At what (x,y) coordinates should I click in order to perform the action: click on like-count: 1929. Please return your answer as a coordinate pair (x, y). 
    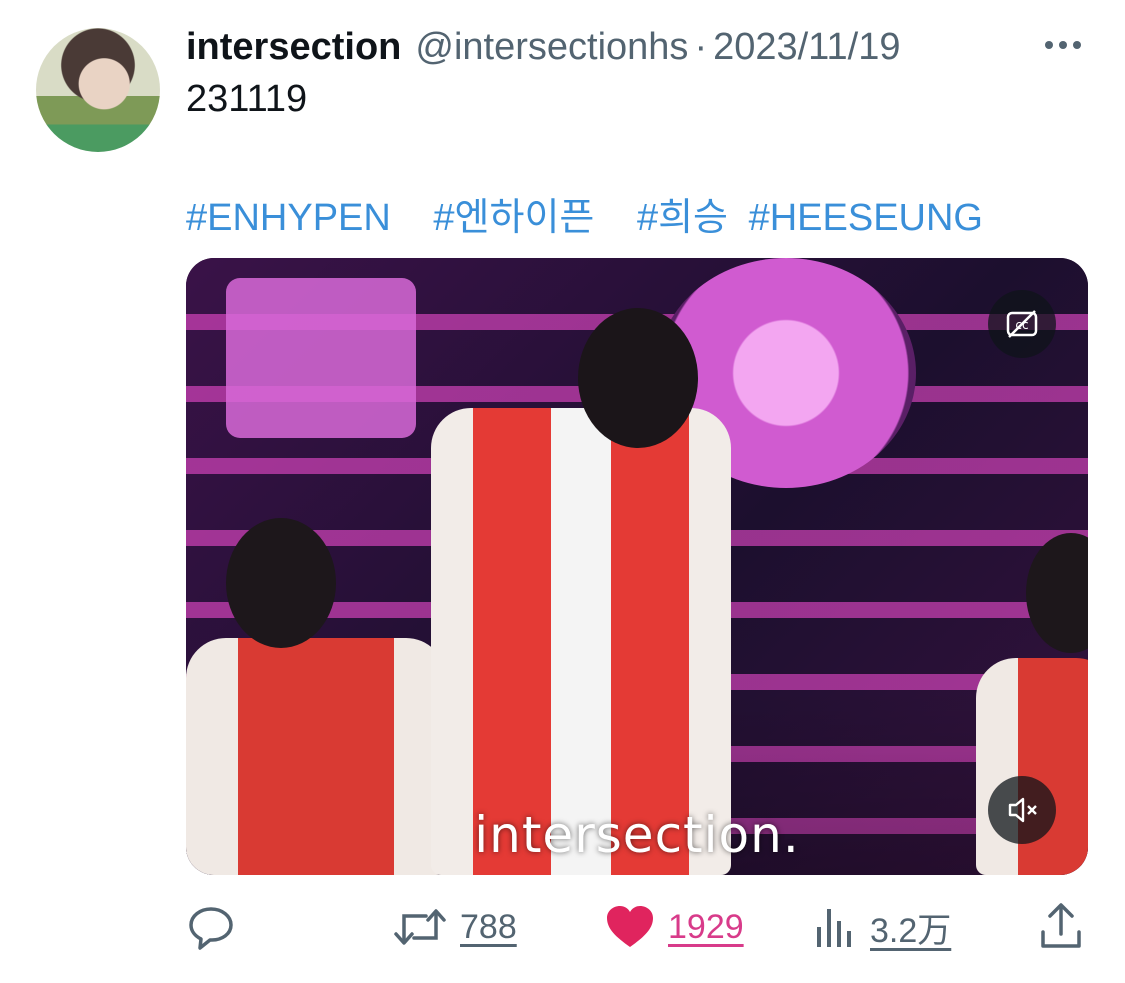
    Looking at the image, I should click on (706, 926).